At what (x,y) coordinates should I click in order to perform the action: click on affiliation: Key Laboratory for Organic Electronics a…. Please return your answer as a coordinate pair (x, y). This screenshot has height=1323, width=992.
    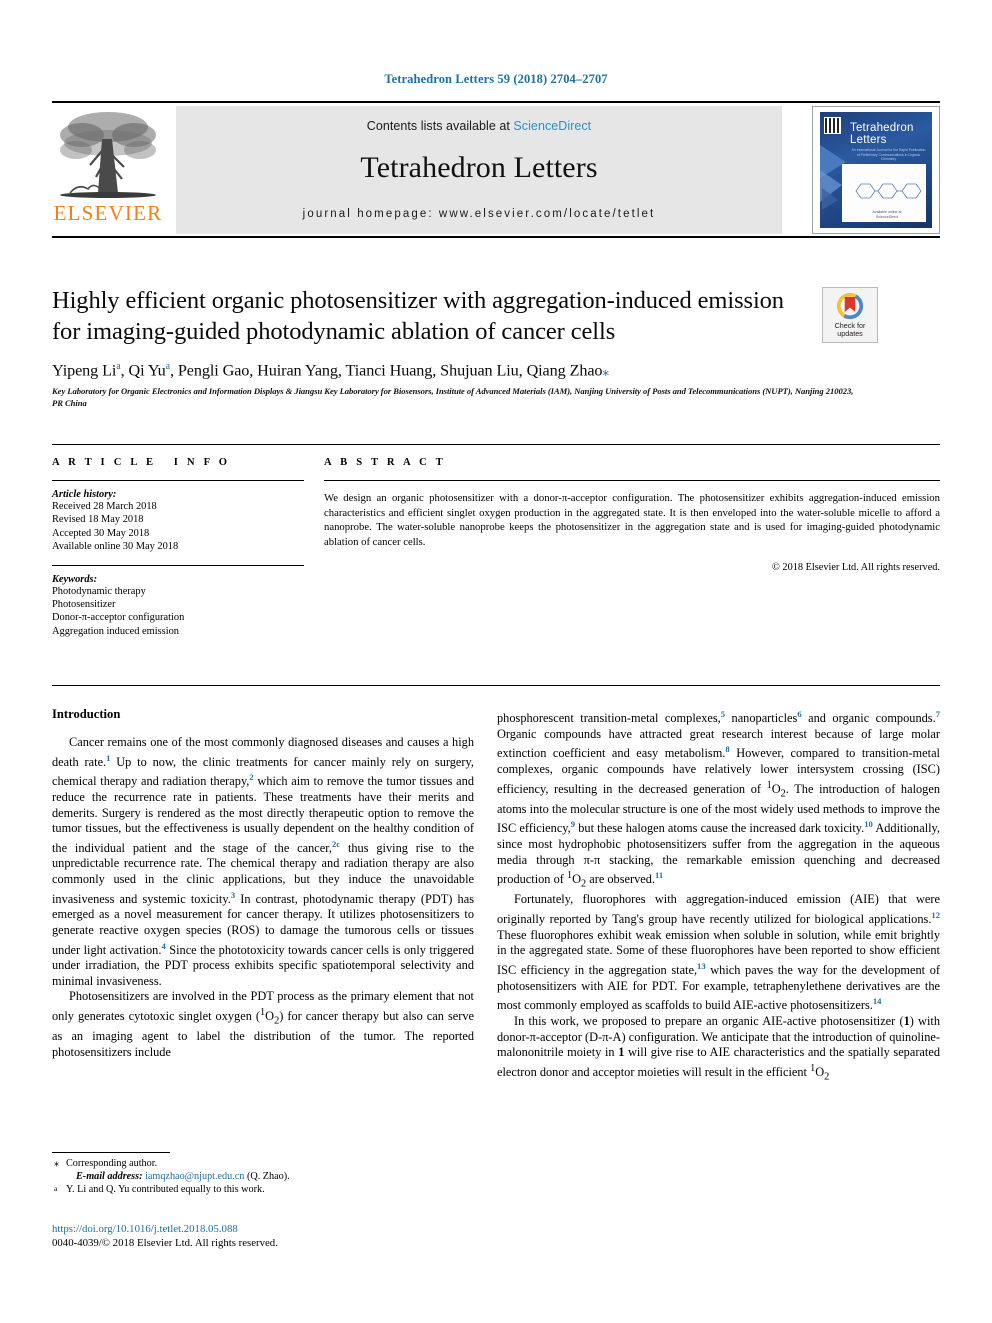
    Looking at the image, I should click on (453, 397).